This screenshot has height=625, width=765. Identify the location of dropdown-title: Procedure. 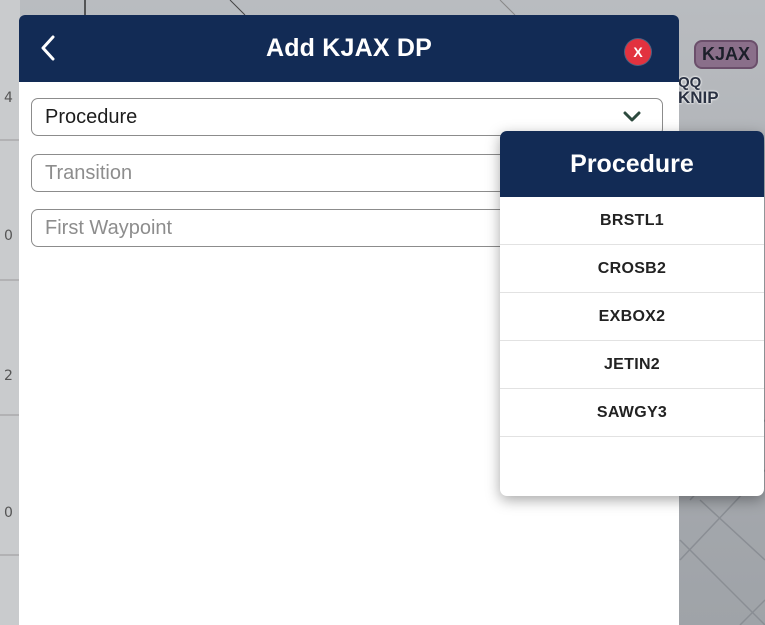
(632, 164).